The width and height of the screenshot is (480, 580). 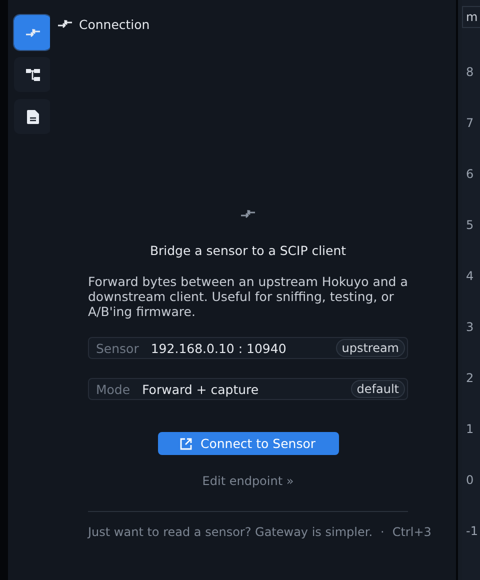 I want to click on edit-endpoint-link: Edit endpoint », so click(x=248, y=481).